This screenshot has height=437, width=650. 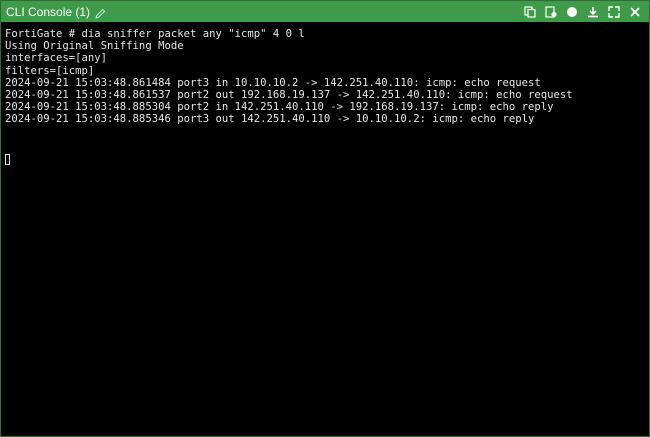 What do you see at coordinates (94, 46) in the screenshot?
I see `terminal-line: Using Original Sniffing Mode` at bounding box center [94, 46].